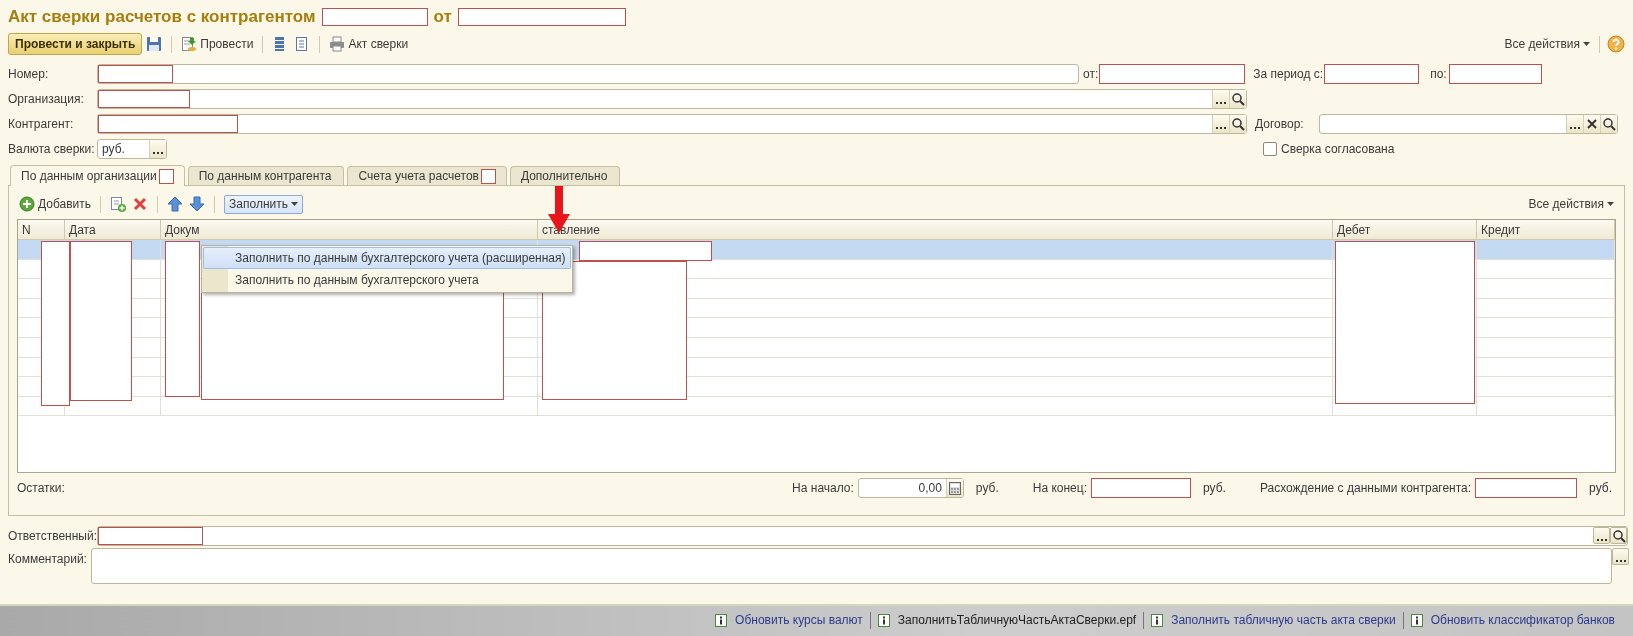 This screenshot has height=636, width=1633. What do you see at coordinates (55, 204) in the screenshot?
I see `add-button: Добавить` at bounding box center [55, 204].